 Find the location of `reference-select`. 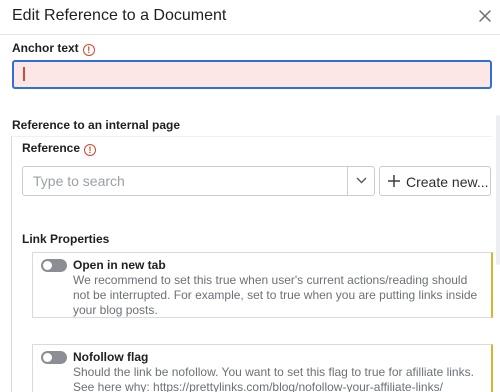

reference-select is located at coordinates (198, 181).